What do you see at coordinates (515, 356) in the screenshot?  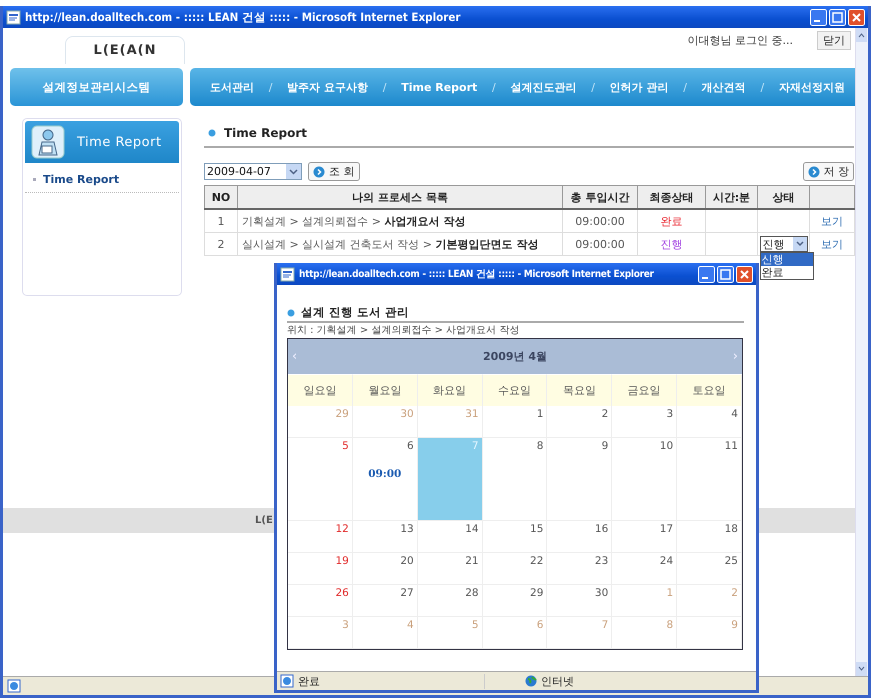 I see `month-title: 2009년 4월` at bounding box center [515, 356].